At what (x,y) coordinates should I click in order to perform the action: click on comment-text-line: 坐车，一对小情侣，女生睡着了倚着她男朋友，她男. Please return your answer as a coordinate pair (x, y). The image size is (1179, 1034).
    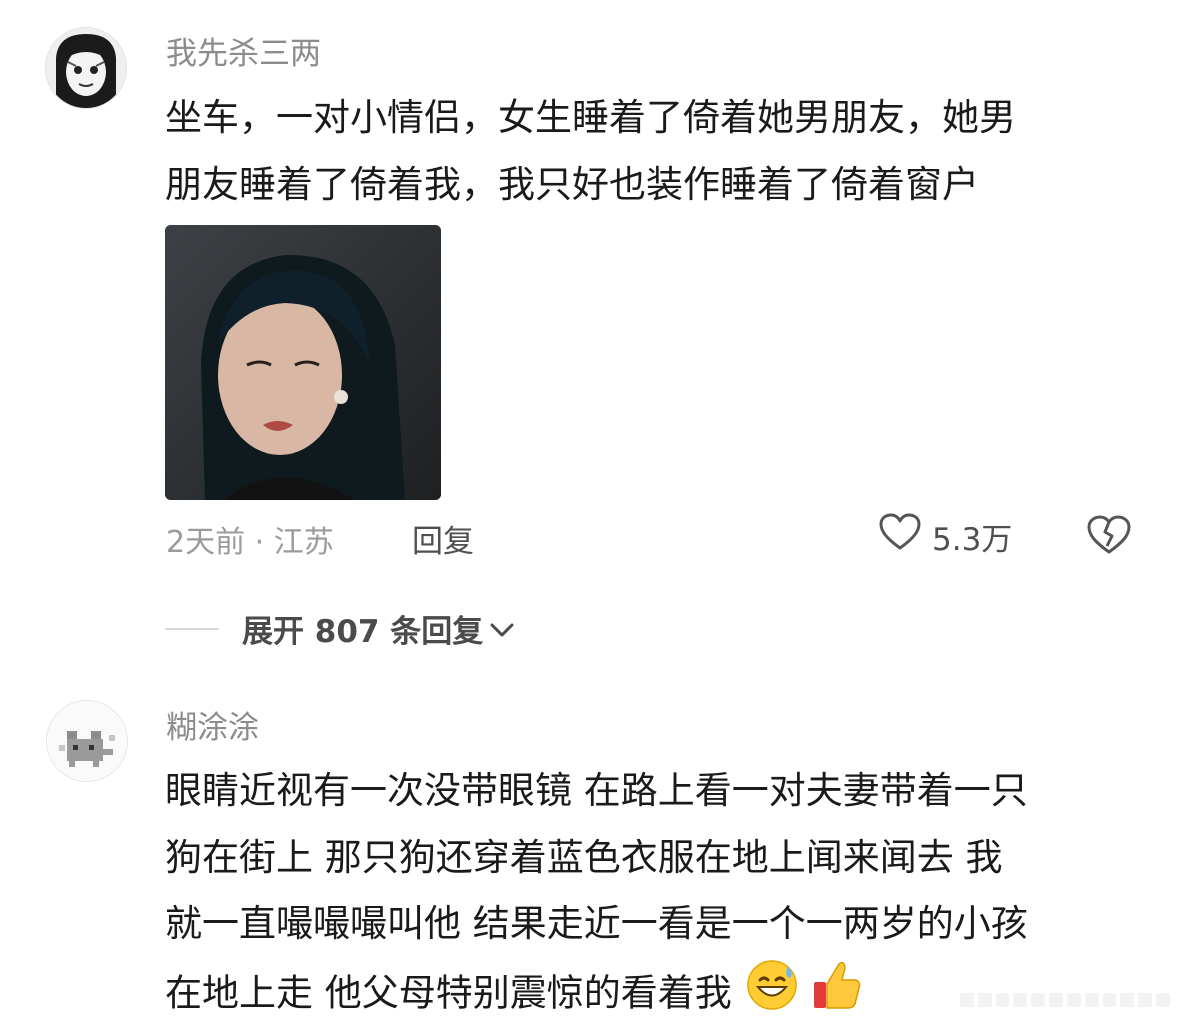
    Looking at the image, I should click on (590, 117).